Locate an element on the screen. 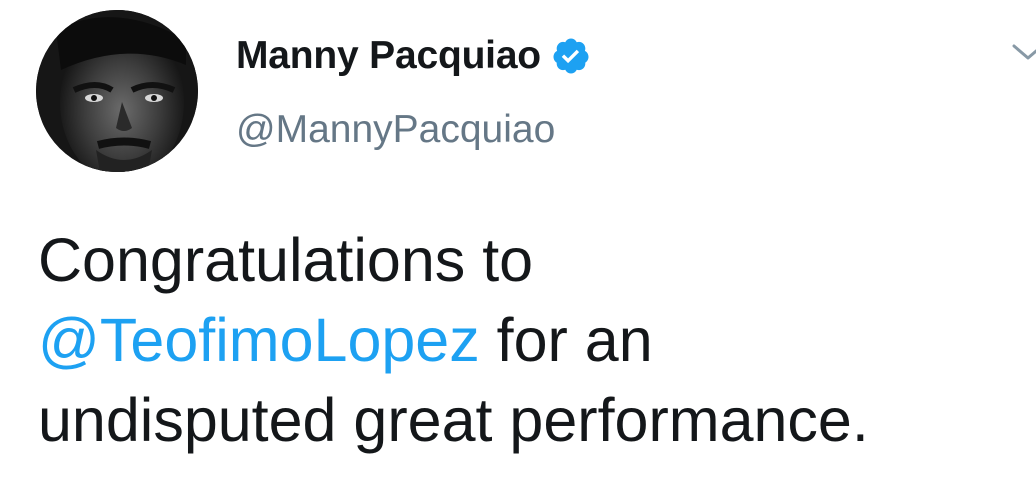 This screenshot has width=1036, height=495. user-handle: @MannyPacquiao is located at coordinates (395, 130).